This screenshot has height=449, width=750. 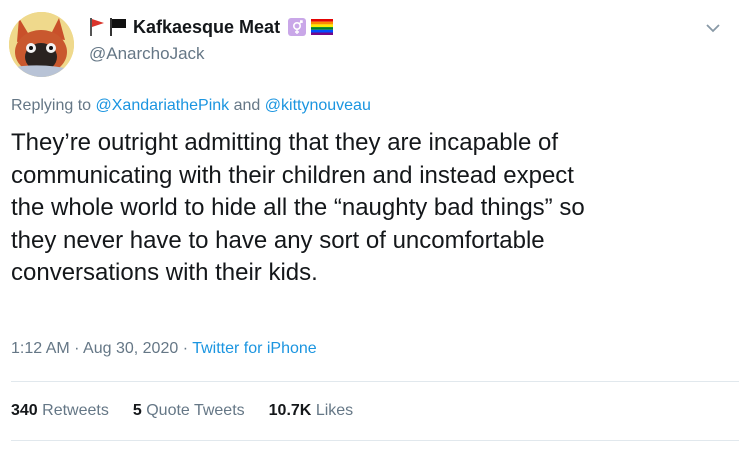 I want to click on replying-prefix: Replying to, so click(x=51, y=105).